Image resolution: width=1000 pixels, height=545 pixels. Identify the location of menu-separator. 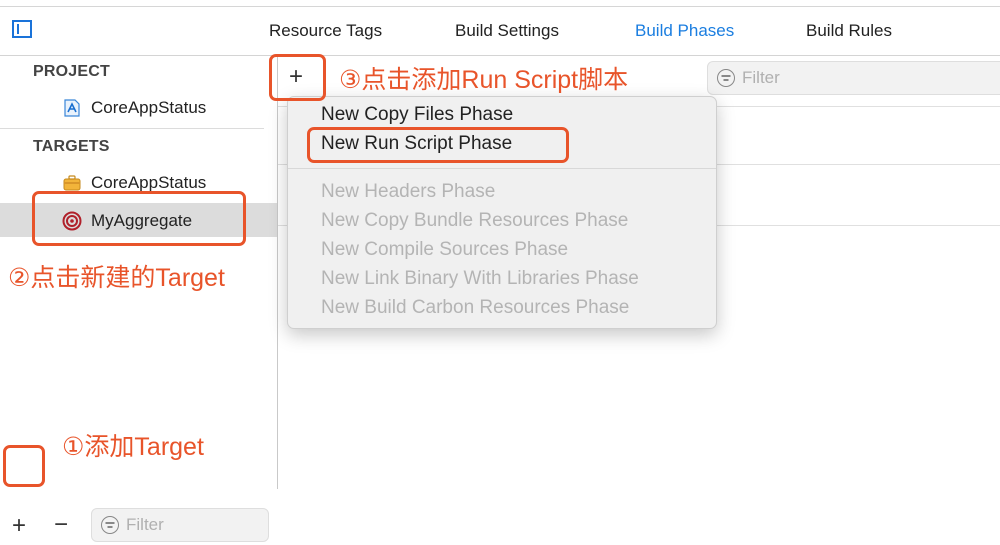
(502, 168).